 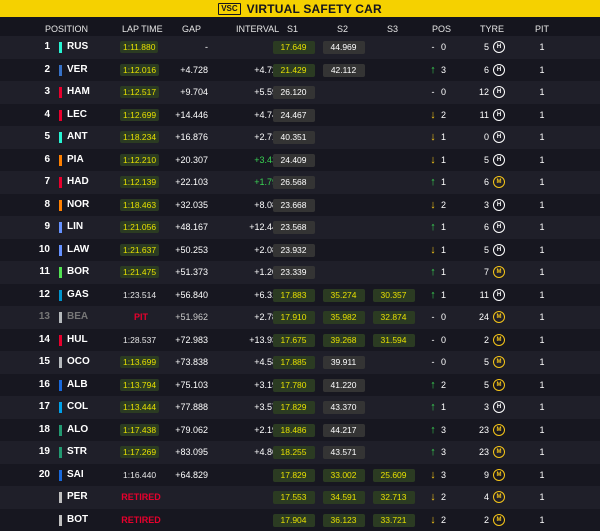 I want to click on header-position: POSITION, so click(x=66, y=29).